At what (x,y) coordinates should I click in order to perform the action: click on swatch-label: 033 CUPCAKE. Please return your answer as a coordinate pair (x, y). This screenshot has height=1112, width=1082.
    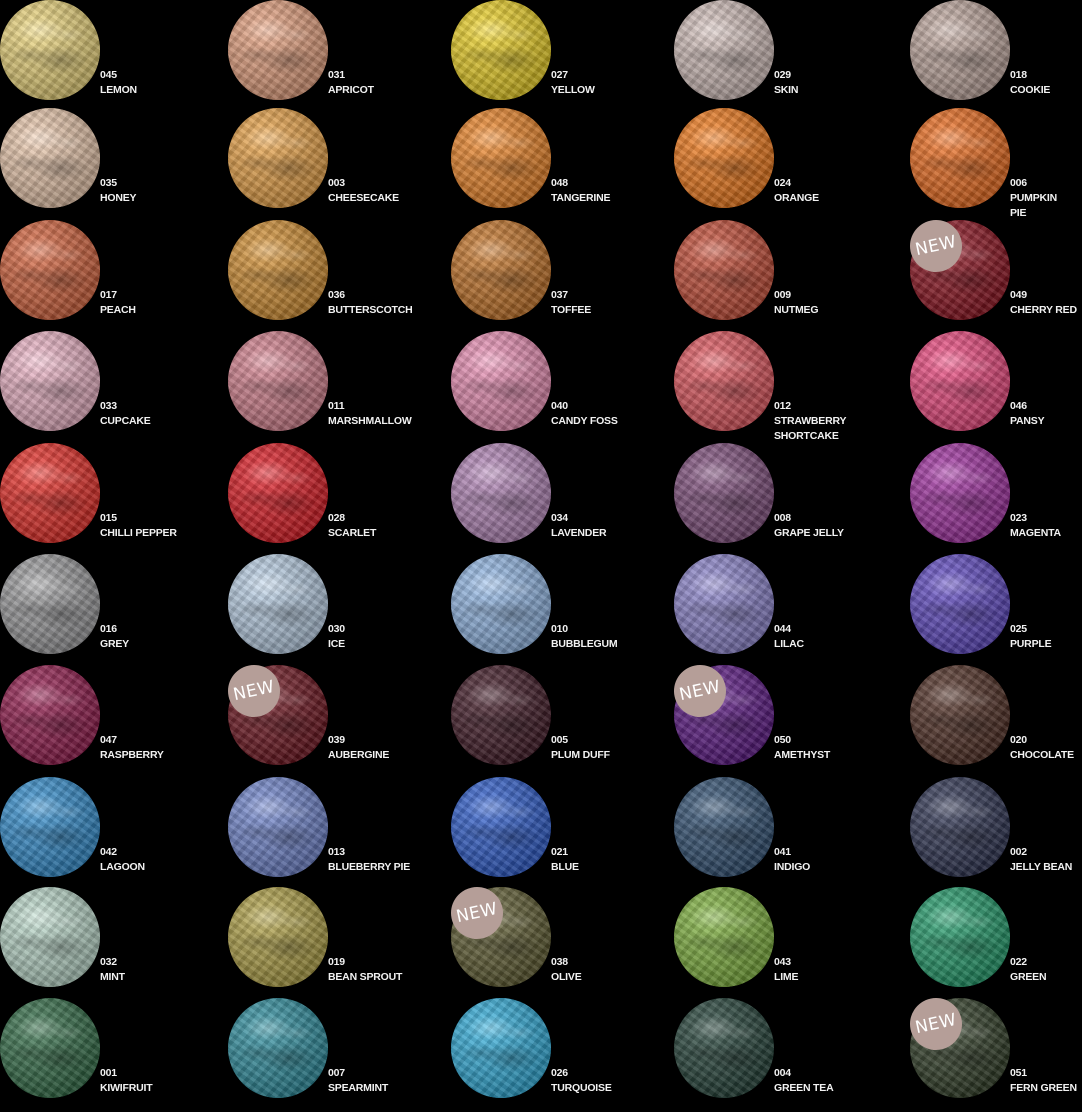
    Looking at the image, I should click on (156, 414).